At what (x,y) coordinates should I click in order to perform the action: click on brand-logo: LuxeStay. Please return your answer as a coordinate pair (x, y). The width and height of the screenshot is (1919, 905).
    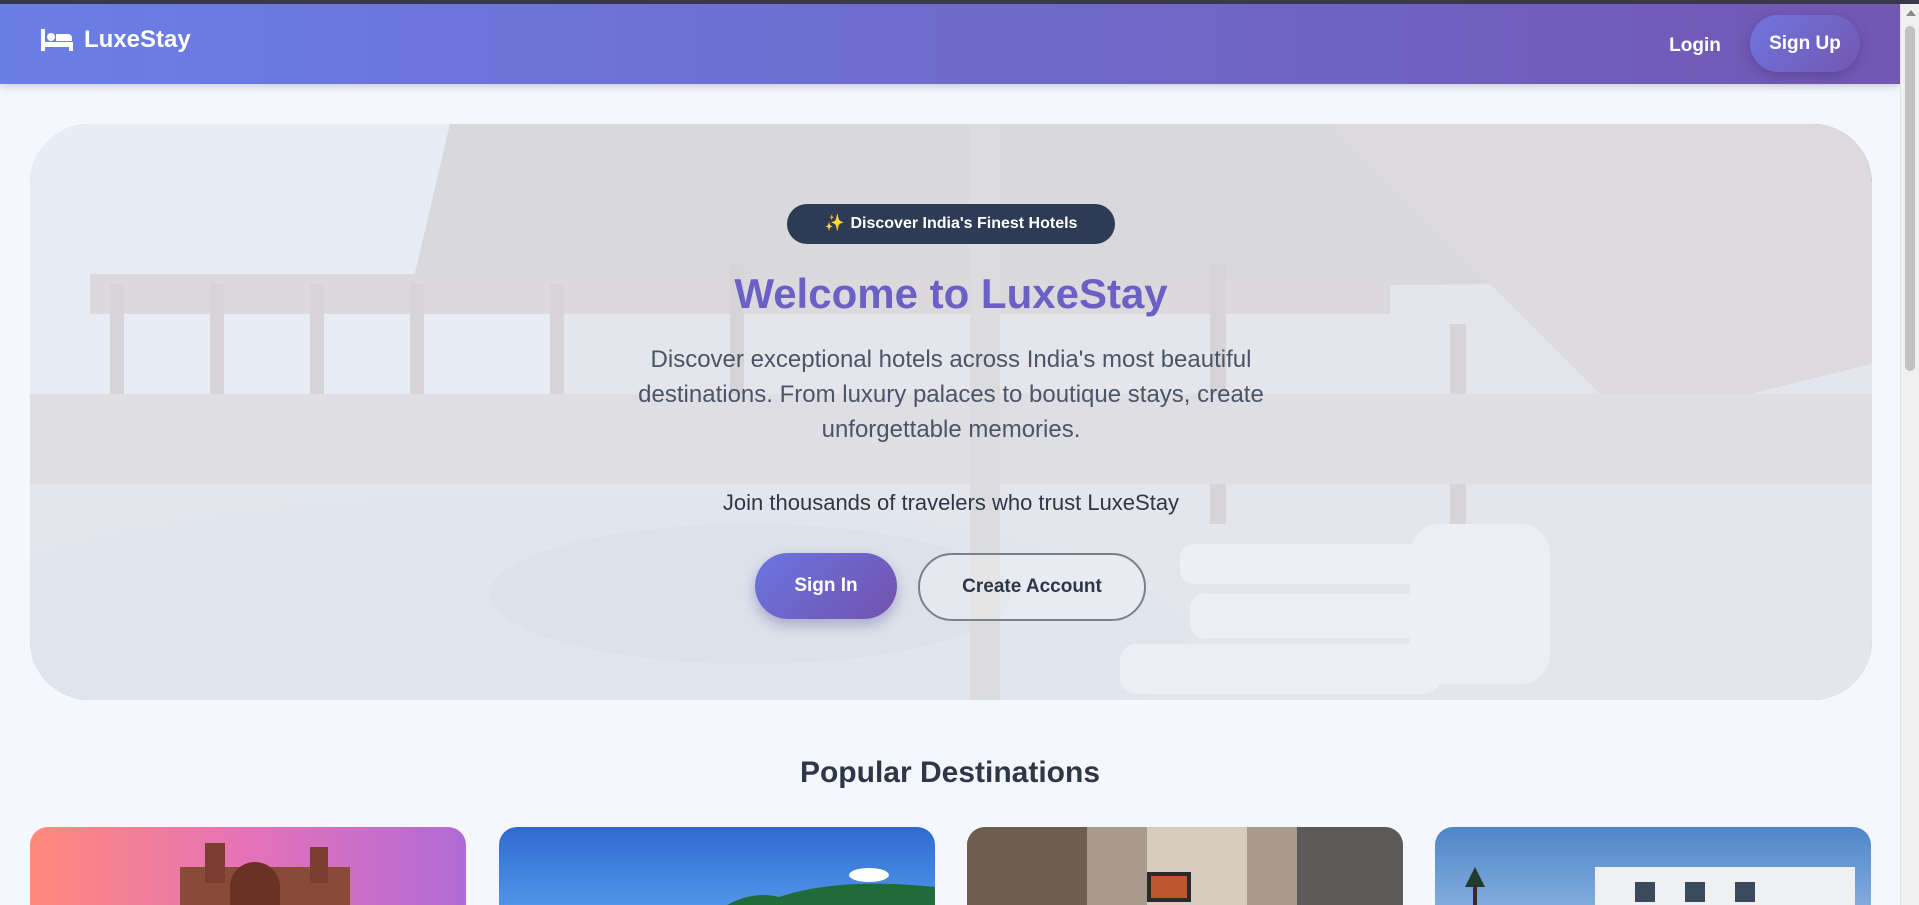
    Looking at the image, I should click on (115, 40).